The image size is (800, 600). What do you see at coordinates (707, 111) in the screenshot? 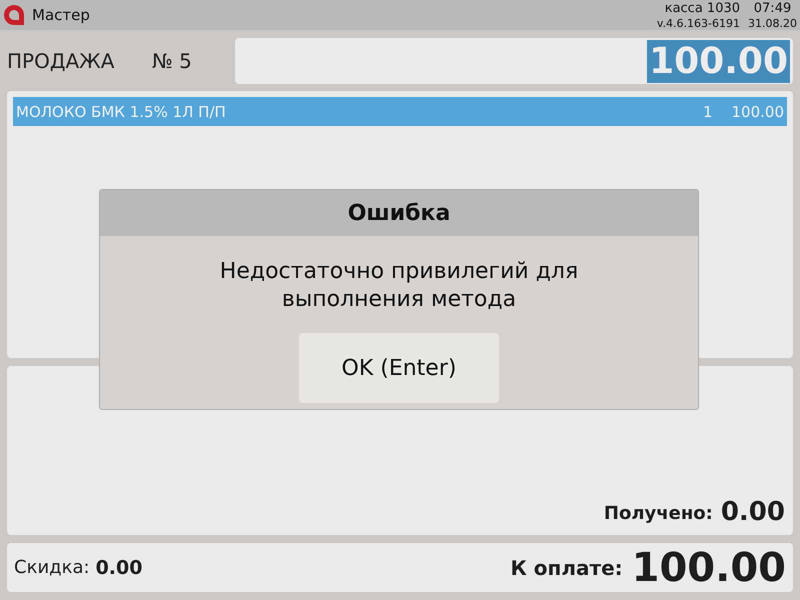
I see `item-quantity: 1` at bounding box center [707, 111].